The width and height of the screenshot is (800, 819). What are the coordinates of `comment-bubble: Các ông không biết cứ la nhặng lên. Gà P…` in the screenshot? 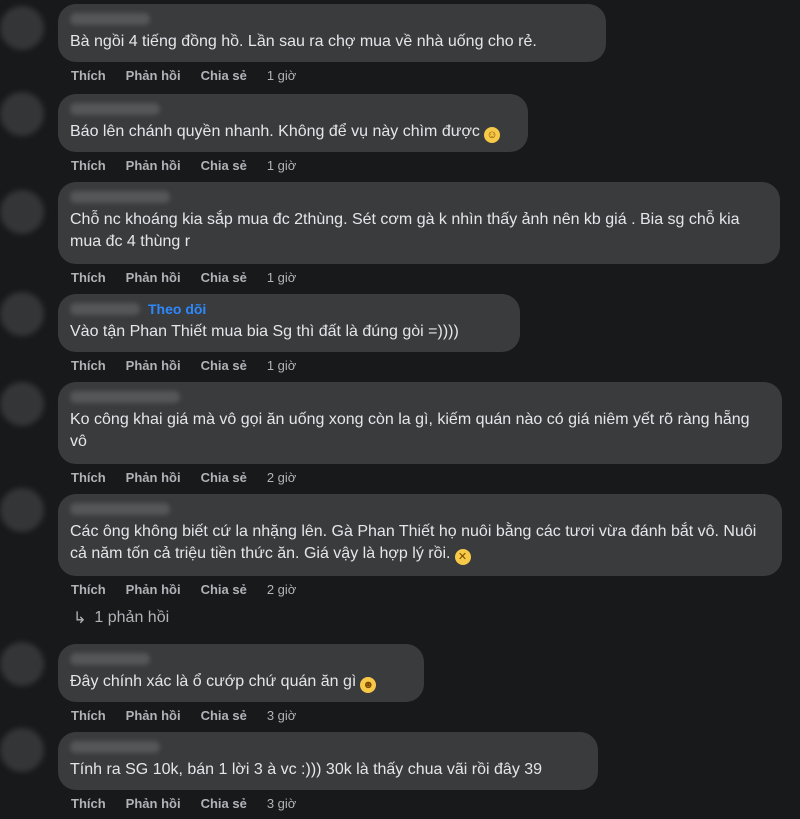 It's located at (420, 535).